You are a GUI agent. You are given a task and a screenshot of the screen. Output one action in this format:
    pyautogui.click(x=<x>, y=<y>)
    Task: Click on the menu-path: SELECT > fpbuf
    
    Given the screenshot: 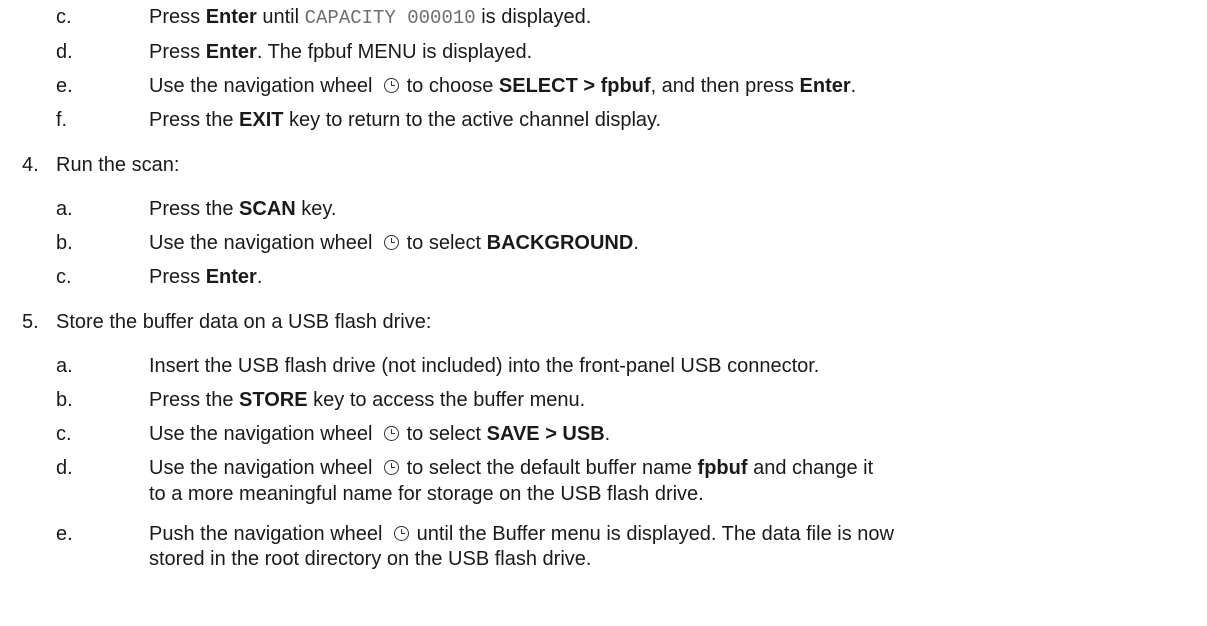 What is the action you would take?
    pyautogui.click(x=574, y=86)
    